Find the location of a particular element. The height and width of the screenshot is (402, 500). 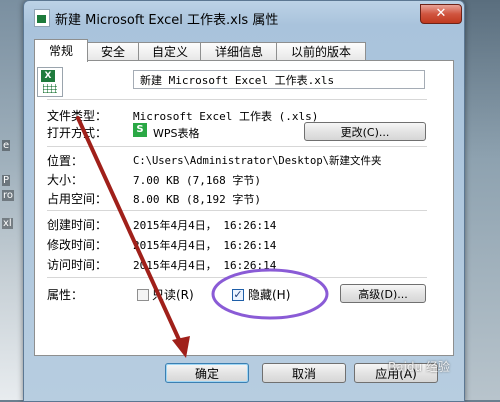

file-type-label: 文件类型： is located at coordinates (77, 116).